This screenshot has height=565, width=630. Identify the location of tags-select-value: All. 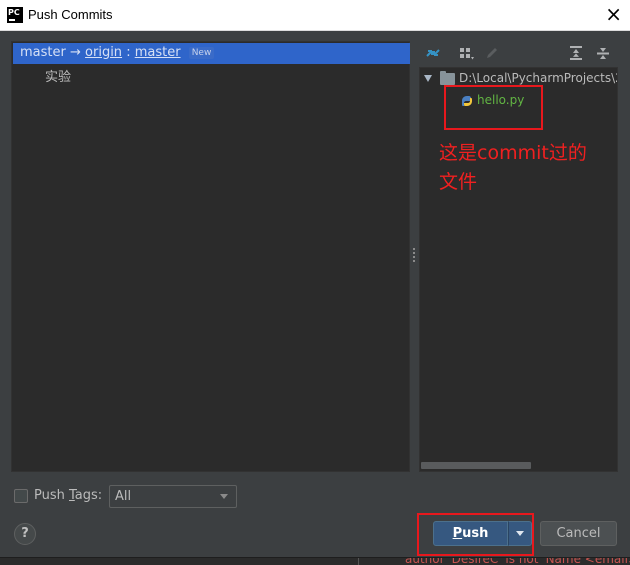
(123, 496).